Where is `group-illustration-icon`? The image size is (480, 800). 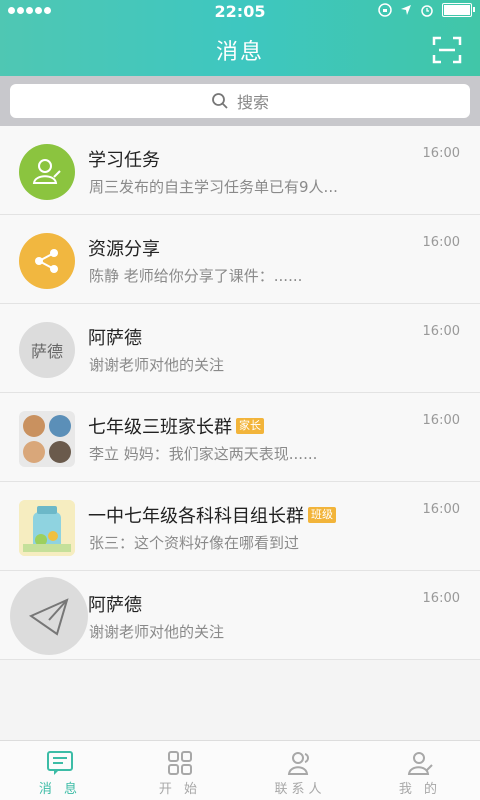 group-illustration-icon is located at coordinates (47, 528).